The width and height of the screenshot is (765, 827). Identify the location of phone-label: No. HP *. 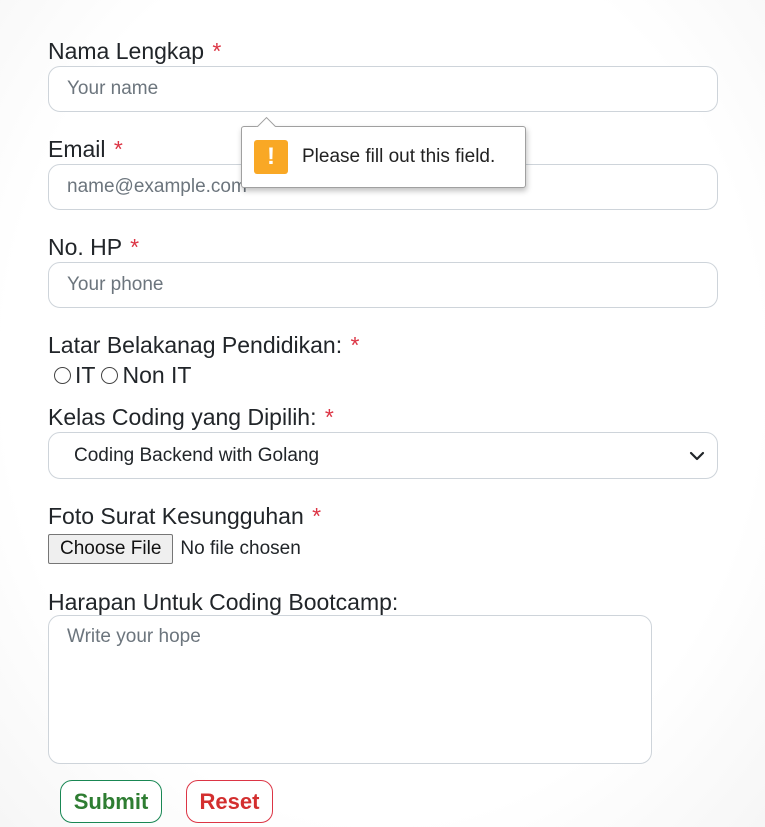
(93, 247).